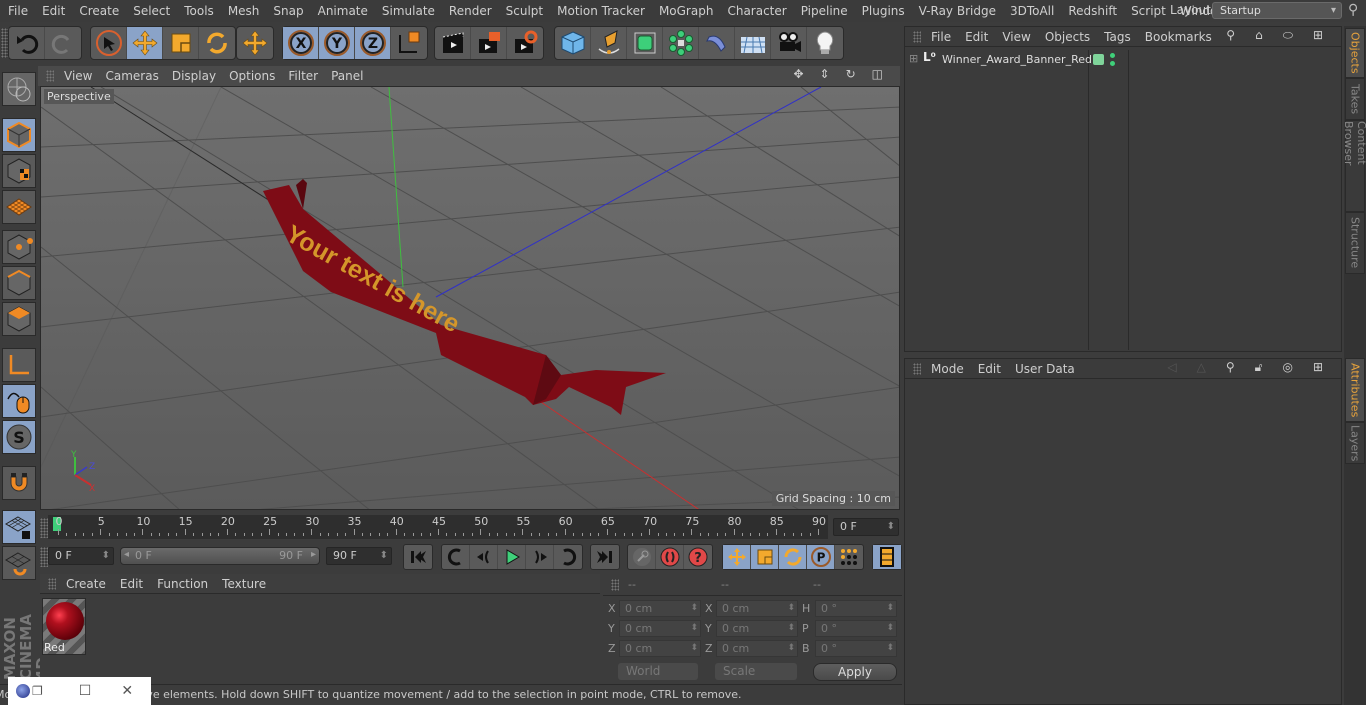 The width and height of the screenshot is (1366, 705). Describe the element at coordinates (181, 43) in the screenshot. I see `scale-tool-button` at that location.